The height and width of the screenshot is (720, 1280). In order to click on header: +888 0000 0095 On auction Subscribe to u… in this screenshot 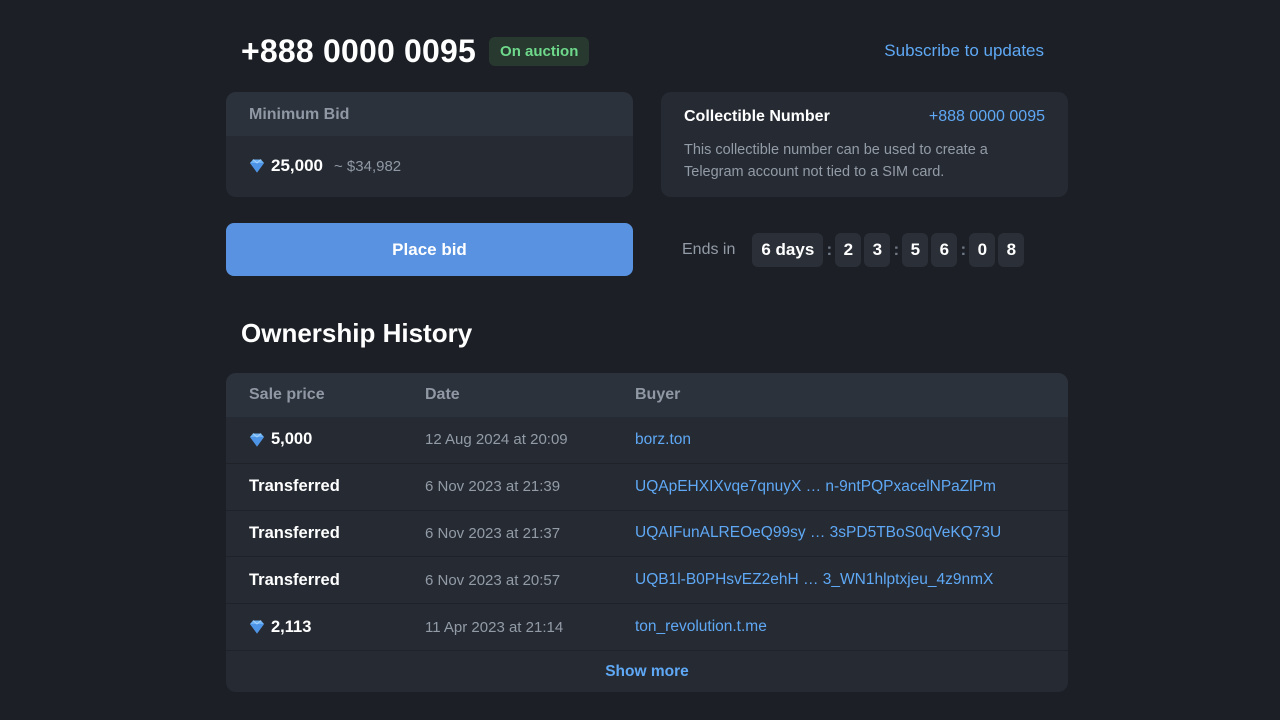, I will do `click(642, 51)`.